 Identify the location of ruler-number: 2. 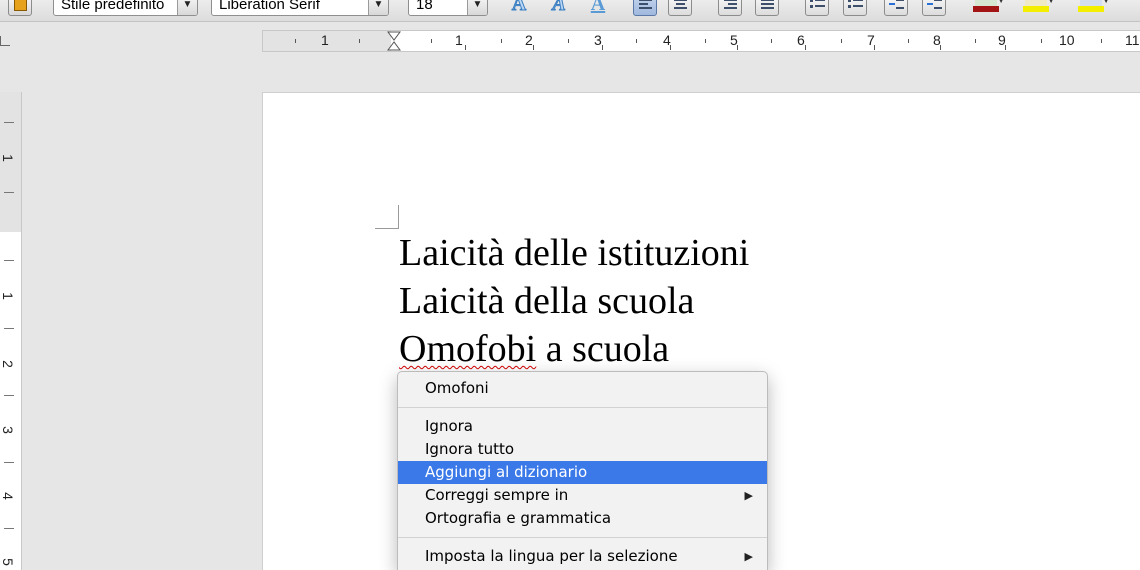
(529, 40).